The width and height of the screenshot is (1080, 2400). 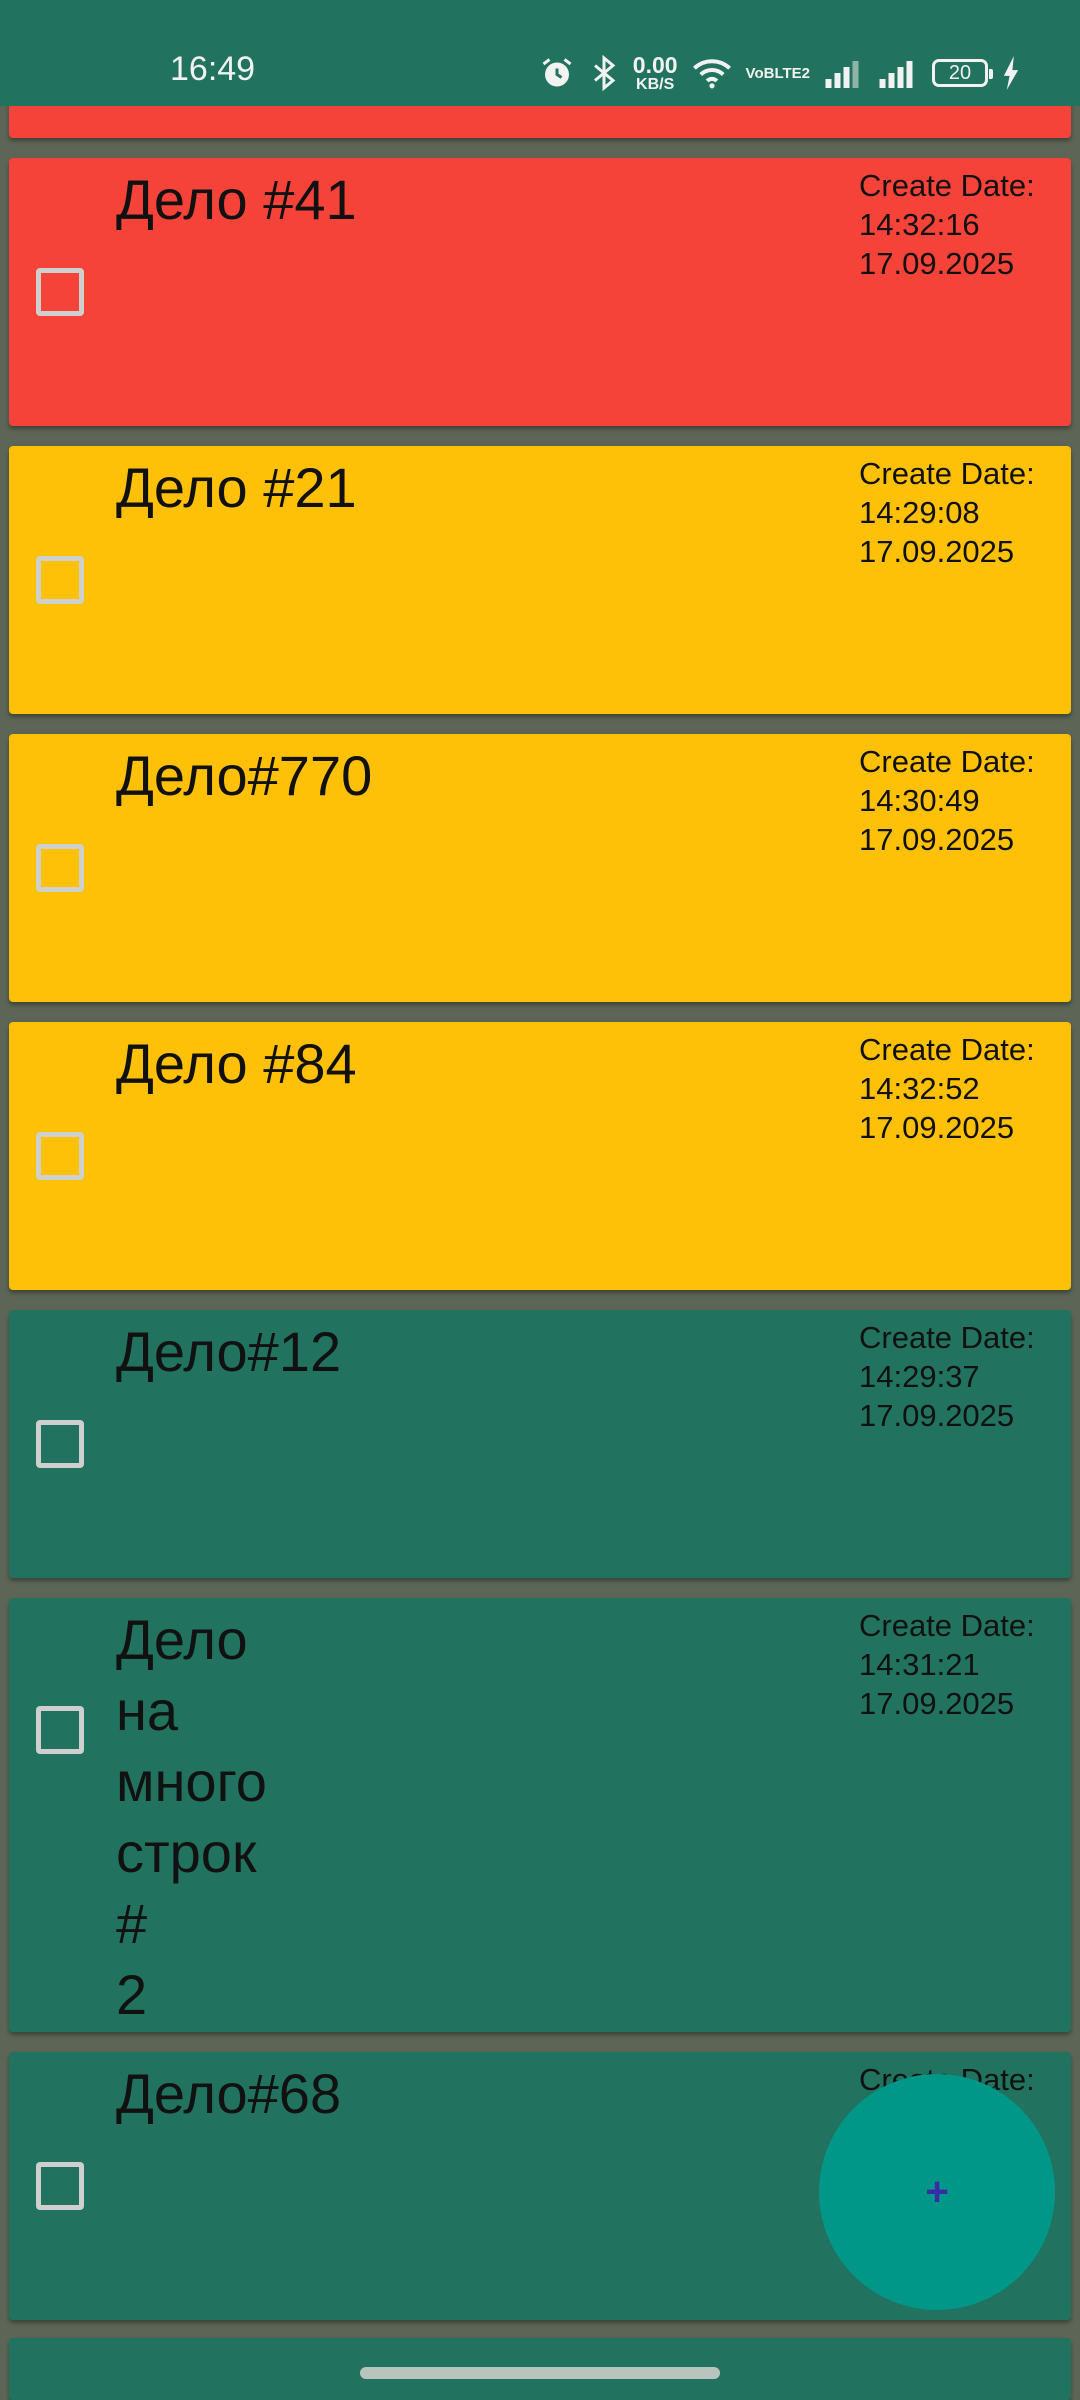 What do you see at coordinates (244, 775) in the screenshot?
I see `task-title: Дело#770` at bounding box center [244, 775].